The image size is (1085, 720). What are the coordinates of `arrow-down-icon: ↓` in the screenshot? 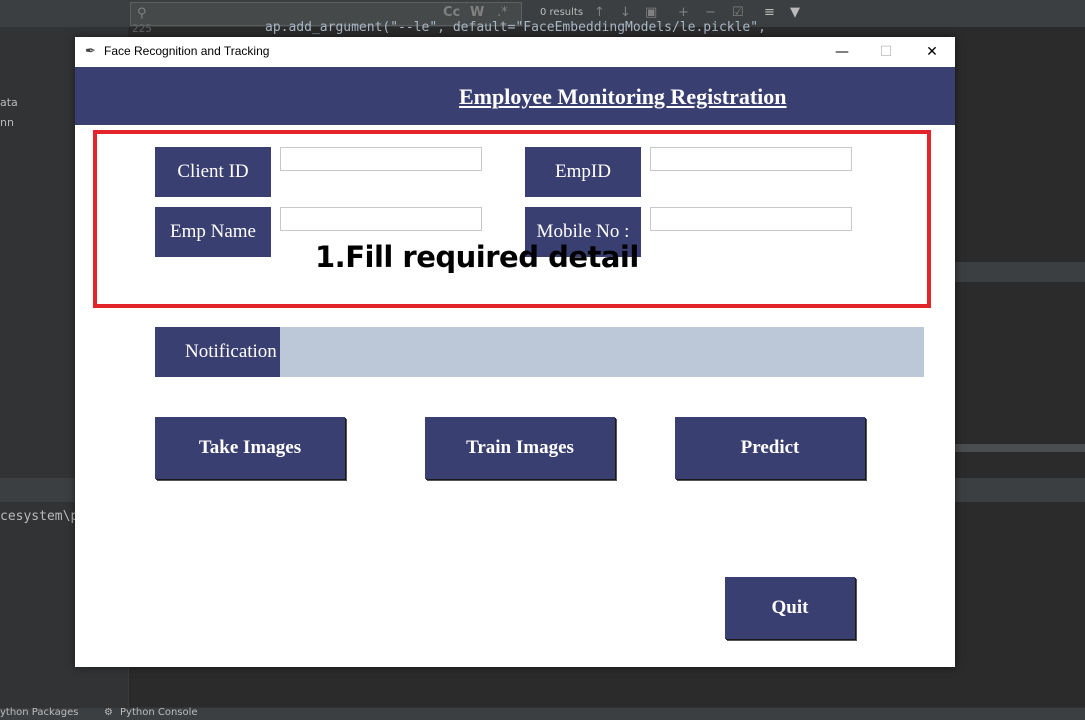 It's located at (625, 12).